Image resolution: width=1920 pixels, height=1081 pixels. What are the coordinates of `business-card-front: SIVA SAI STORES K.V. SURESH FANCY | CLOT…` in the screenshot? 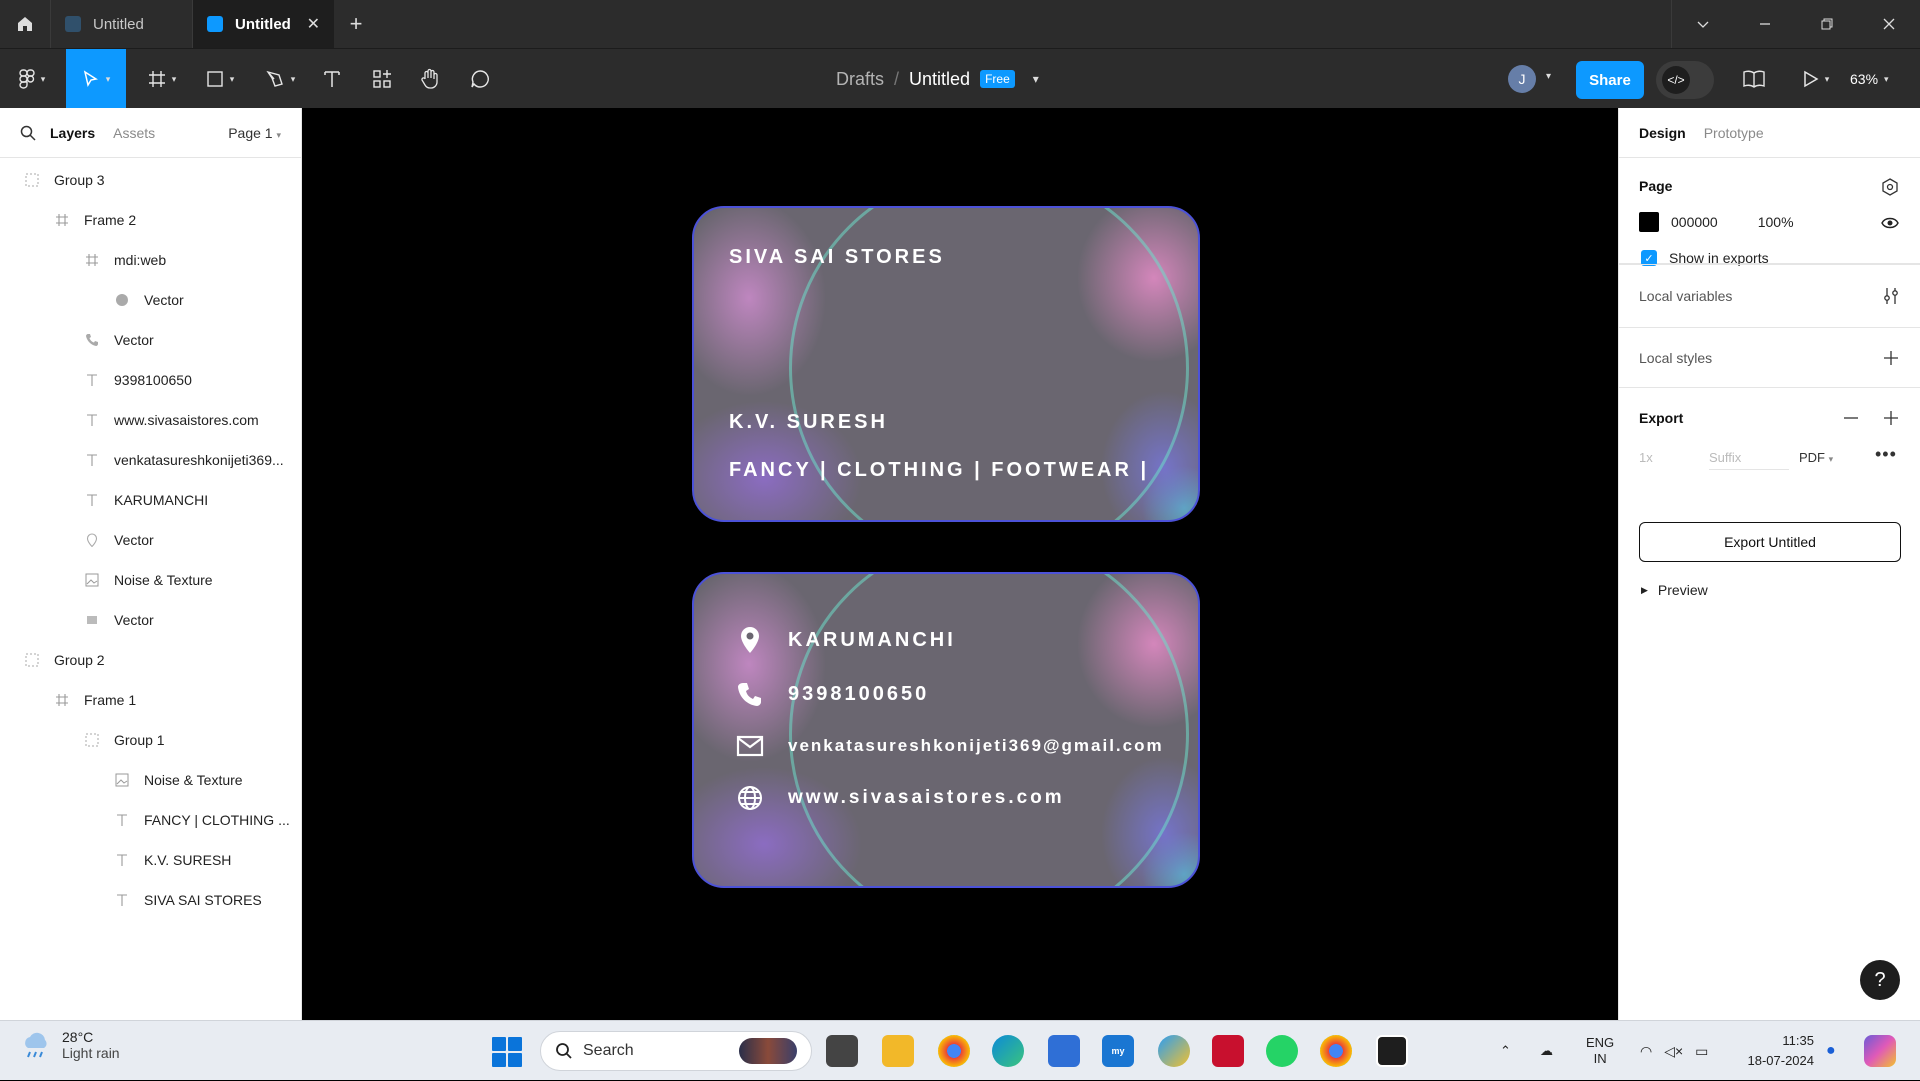 It's located at (946, 364).